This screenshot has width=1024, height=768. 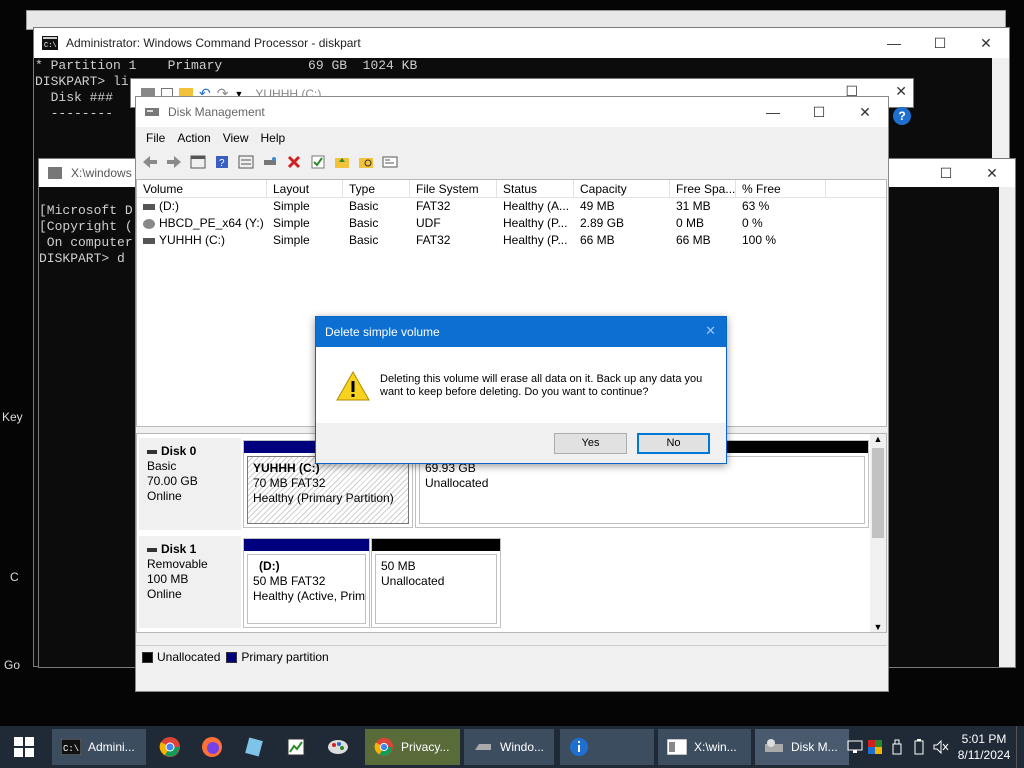 I want to click on scroll-thumb, so click(x=878, y=493).